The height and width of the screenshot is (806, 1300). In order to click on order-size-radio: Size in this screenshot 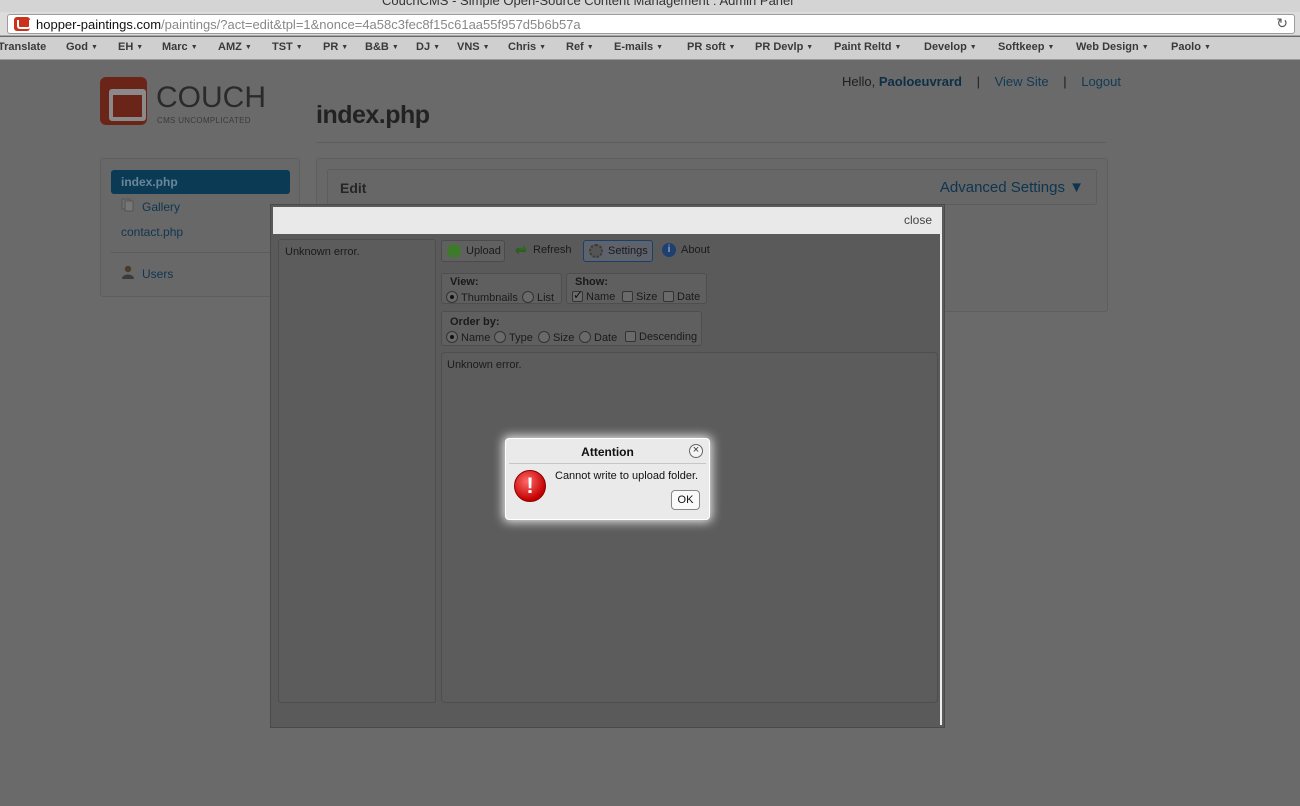, I will do `click(556, 337)`.